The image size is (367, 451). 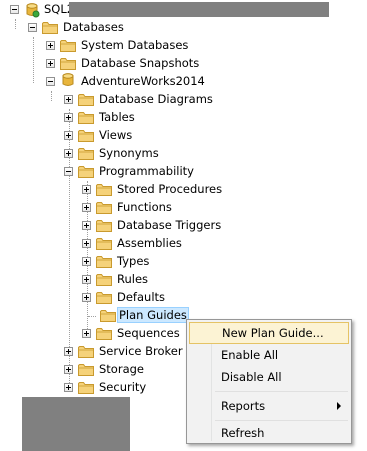 I want to click on tree-item-views: Views, so click(x=115, y=135).